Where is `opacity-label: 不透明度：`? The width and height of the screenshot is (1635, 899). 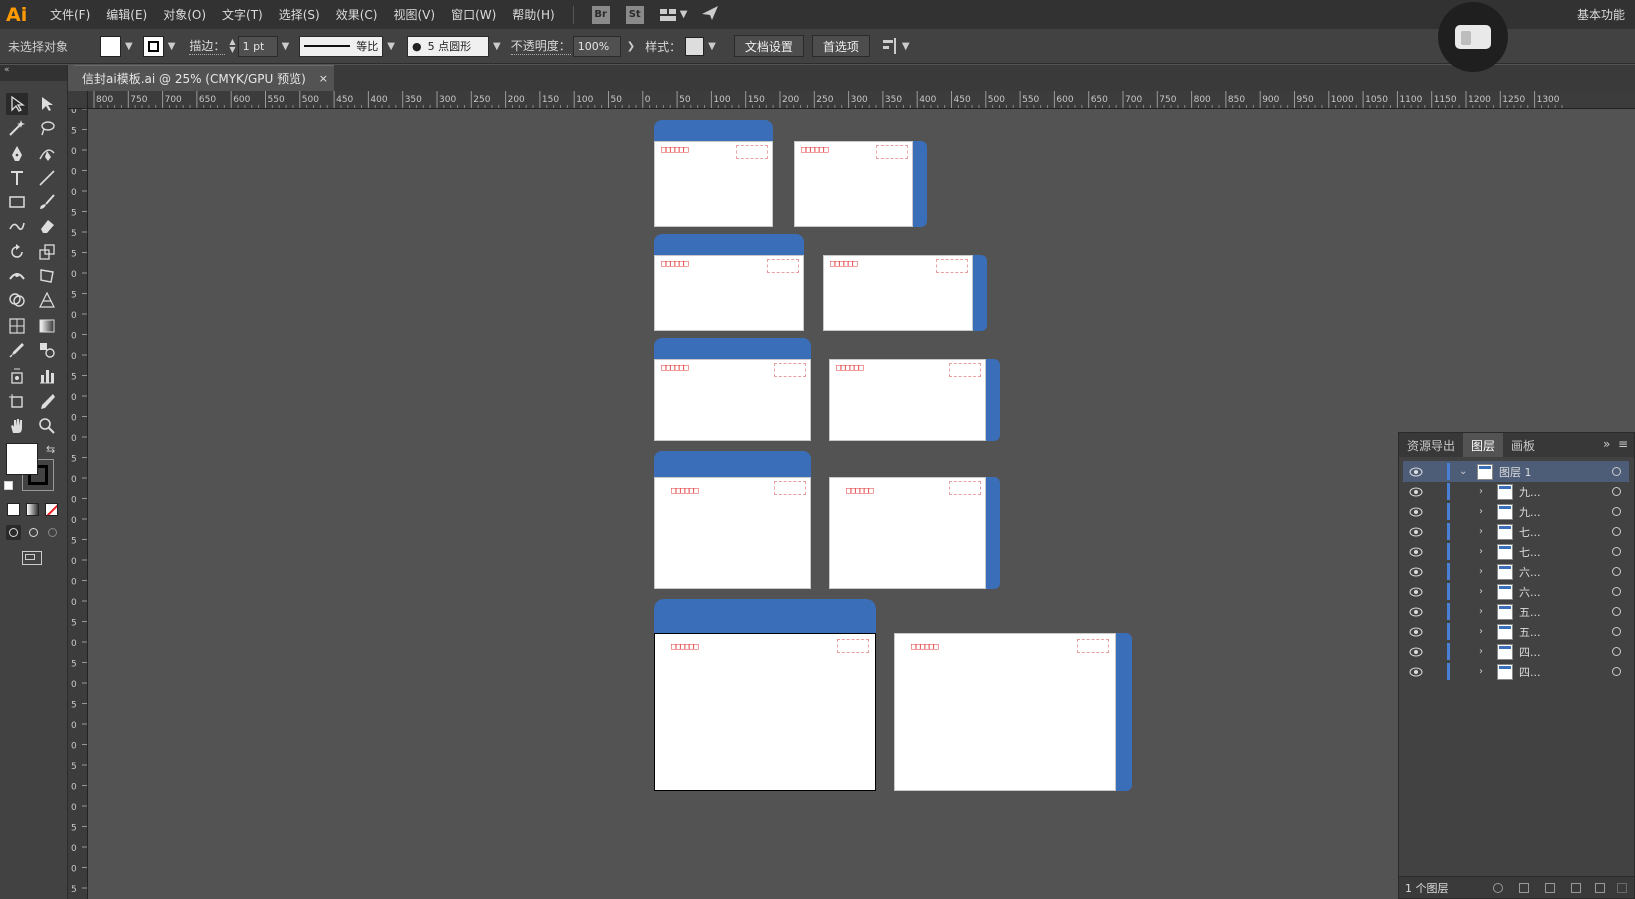
opacity-label: 不透明度： is located at coordinates (540, 46).